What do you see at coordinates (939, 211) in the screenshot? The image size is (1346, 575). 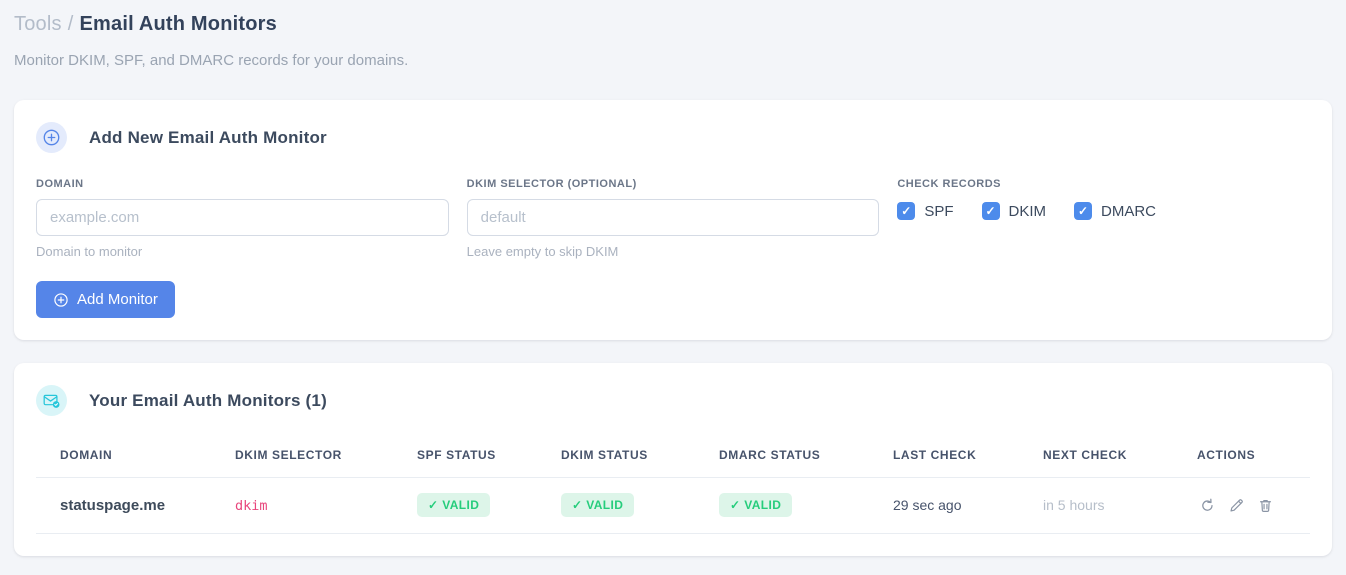 I see `spf-checkbox-label: SPF` at bounding box center [939, 211].